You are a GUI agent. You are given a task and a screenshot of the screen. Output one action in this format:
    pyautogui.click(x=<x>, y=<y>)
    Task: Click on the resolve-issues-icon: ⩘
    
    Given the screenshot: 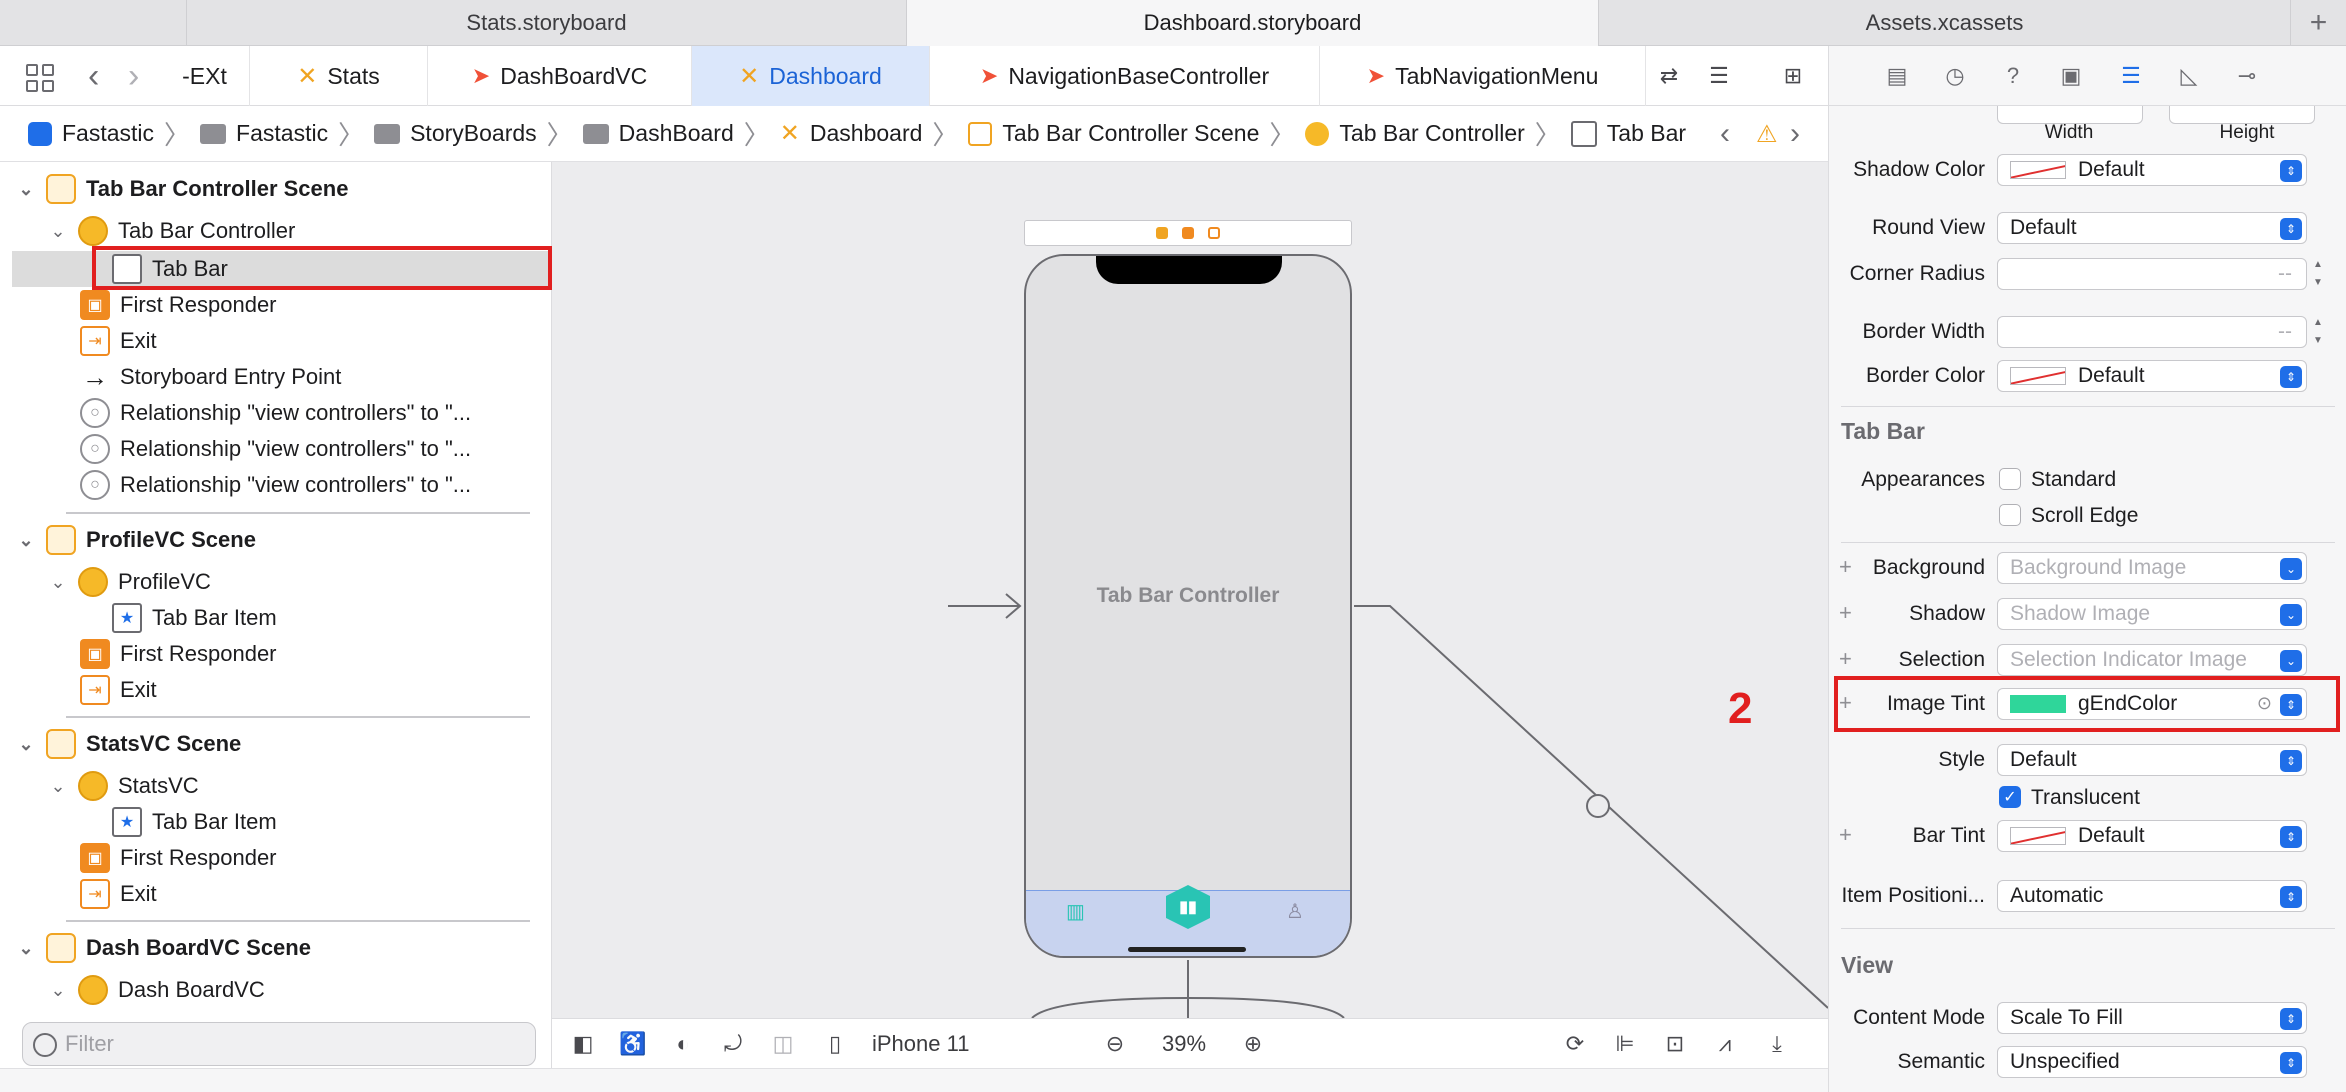 What is the action you would take?
    pyautogui.click(x=1725, y=1044)
    